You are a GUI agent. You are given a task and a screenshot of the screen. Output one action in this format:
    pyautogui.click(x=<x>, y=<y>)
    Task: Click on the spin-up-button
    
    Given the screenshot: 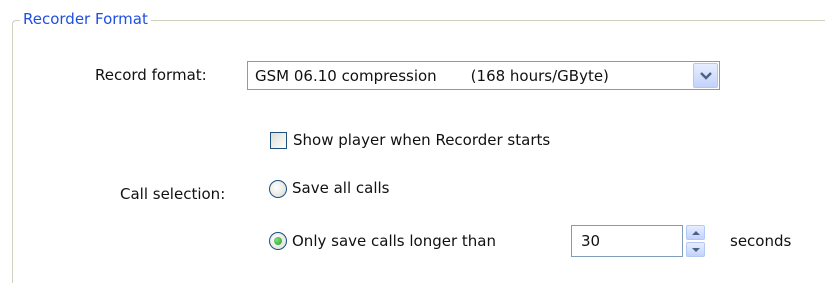 What is the action you would take?
    pyautogui.click(x=695, y=232)
    